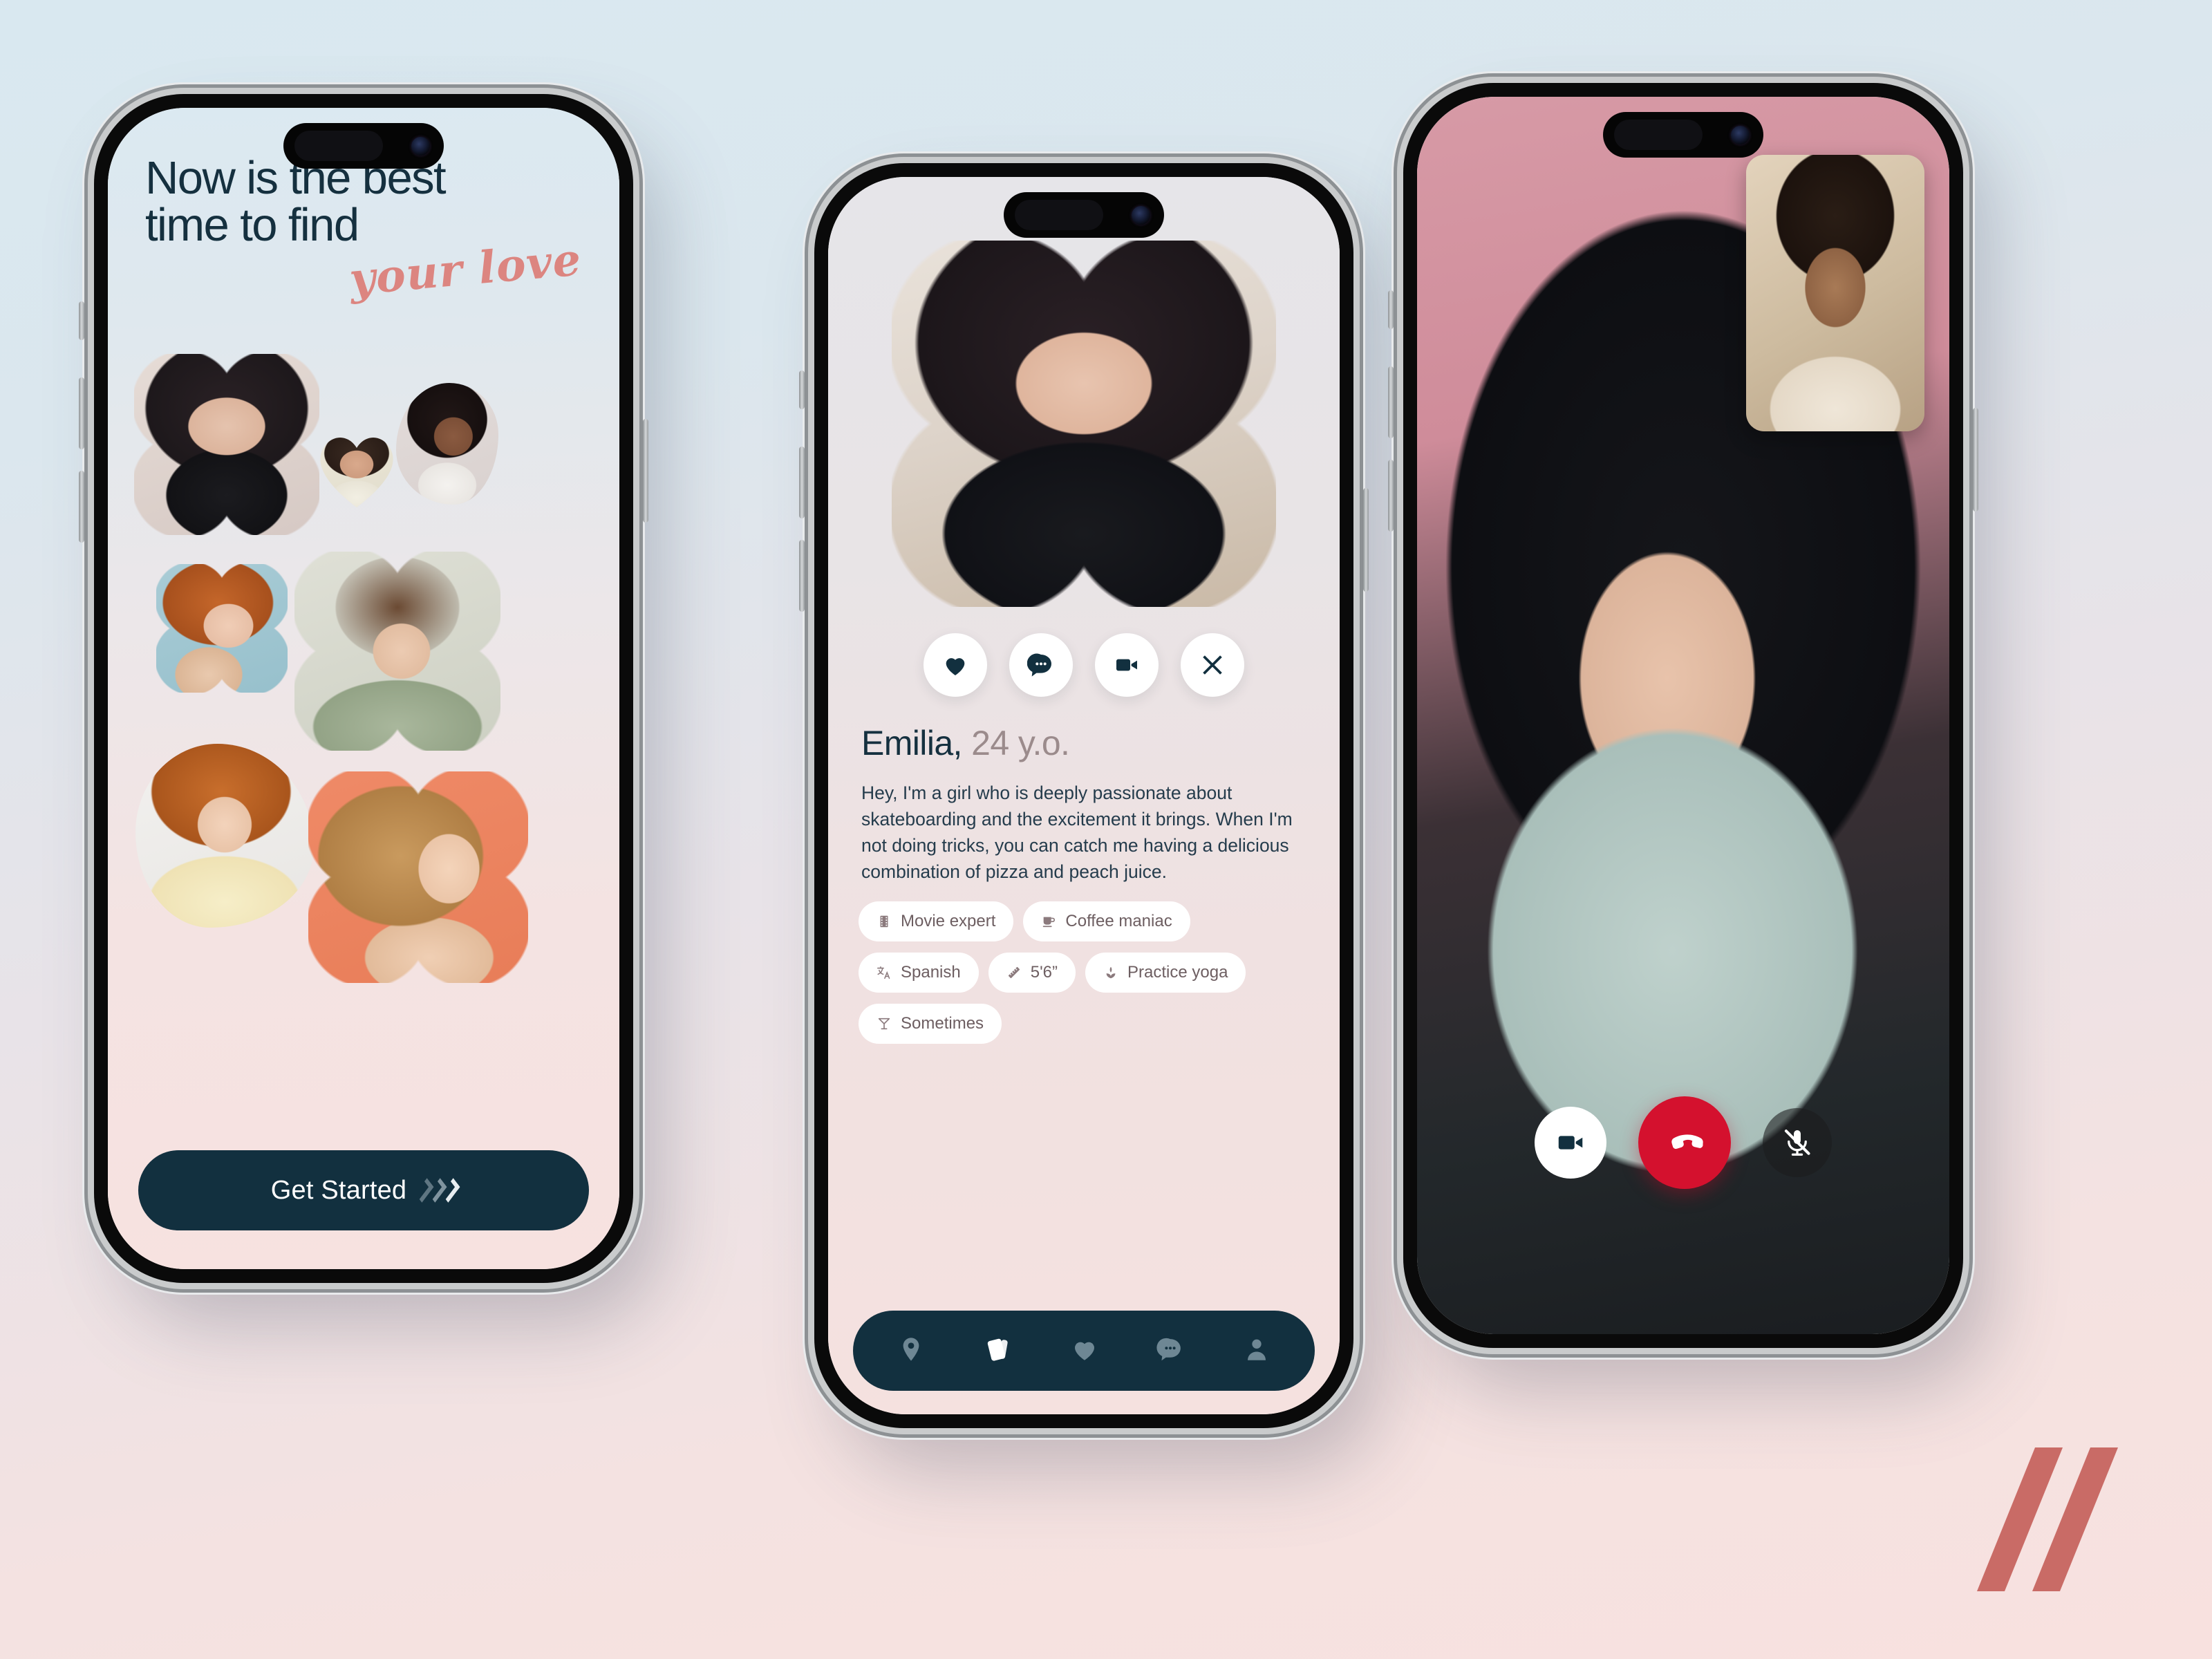 The image size is (2212, 1659). What do you see at coordinates (1835, 293) in the screenshot?
I see `self-video-man` at bounding box center [1835, 293].